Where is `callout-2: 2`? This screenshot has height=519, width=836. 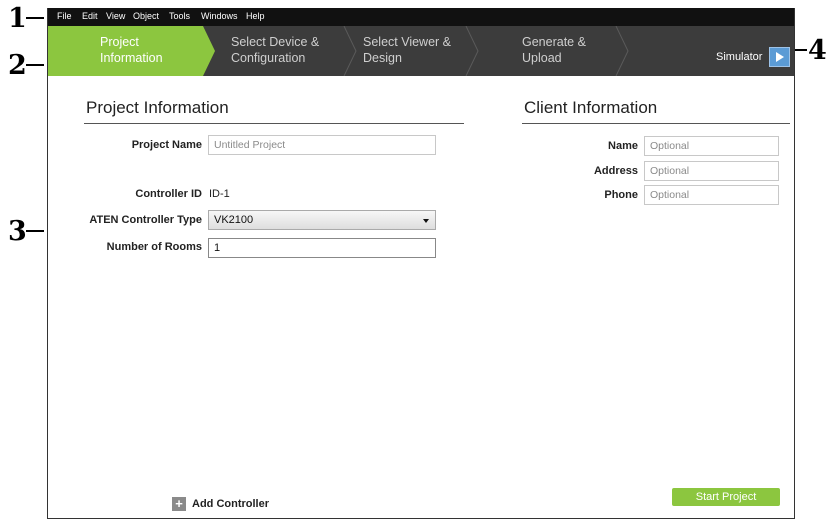
callout-2: 2 is located at coordinates (17, 65).